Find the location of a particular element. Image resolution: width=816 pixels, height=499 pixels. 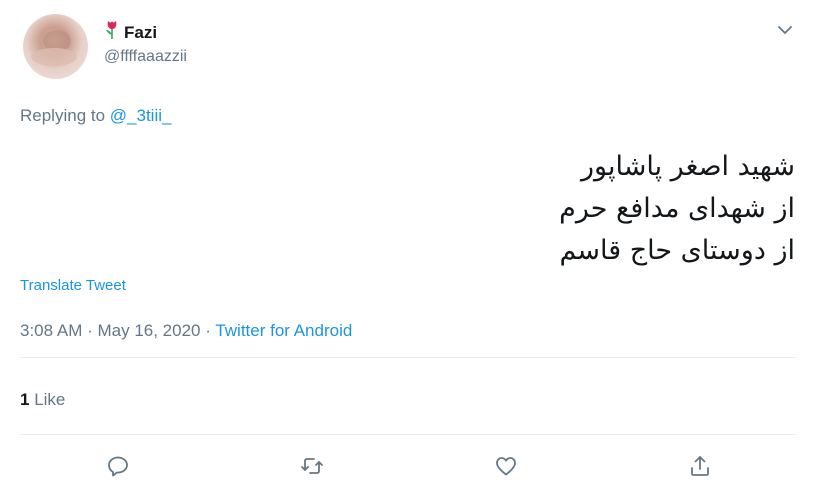

tweet-line: از دوستای حاج قاسم is located at coordinates (677, 250).